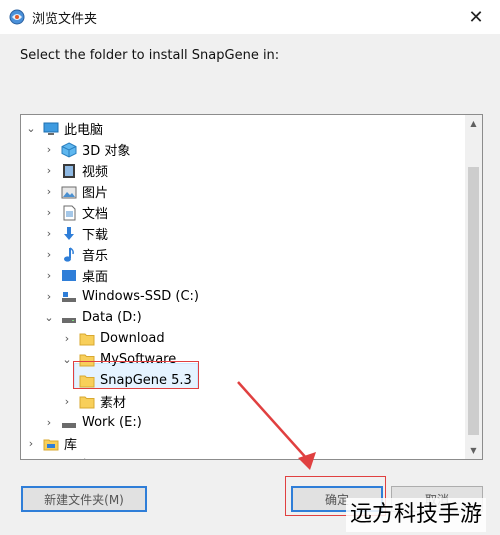 This screenshot has height=535, width=500. What do you see at coordinates (77, 457) in the screenshot?
I see `tree-item-label: 网络` at bounding box center [77, 457].